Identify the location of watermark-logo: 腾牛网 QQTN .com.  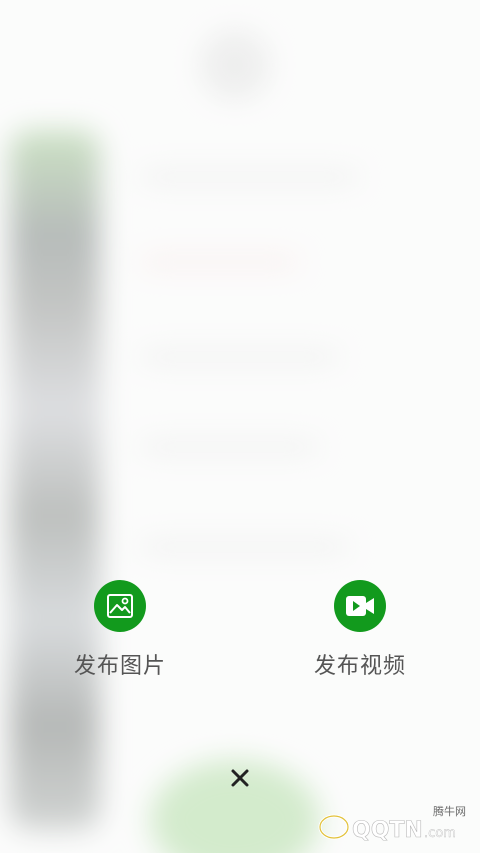
(392, 823).